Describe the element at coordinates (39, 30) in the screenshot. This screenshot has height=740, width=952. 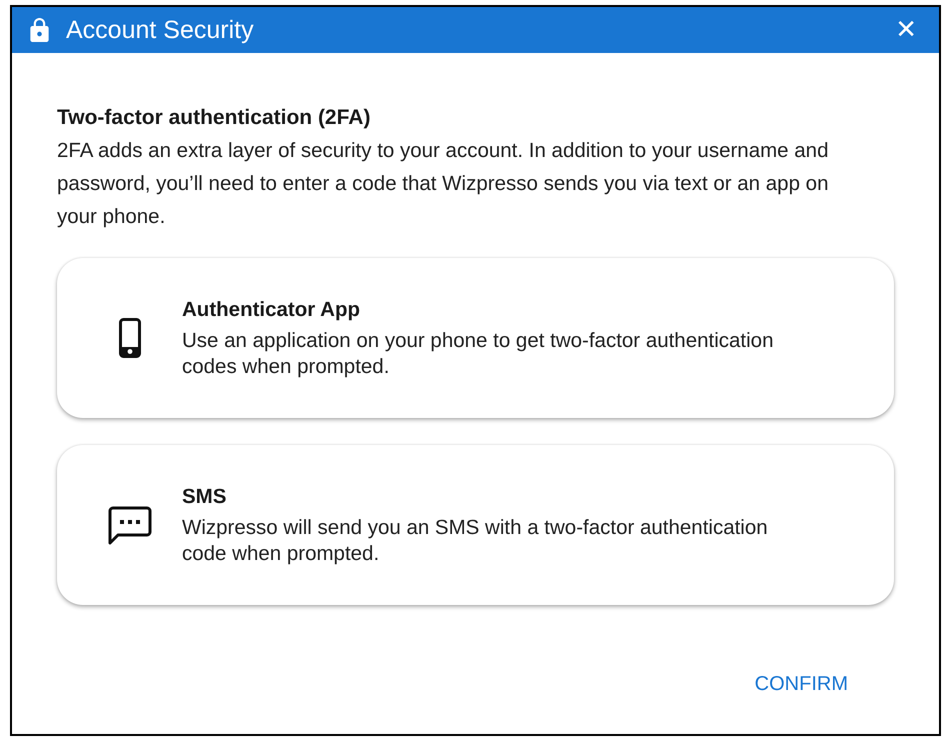
I see `lock-icon` at that location.